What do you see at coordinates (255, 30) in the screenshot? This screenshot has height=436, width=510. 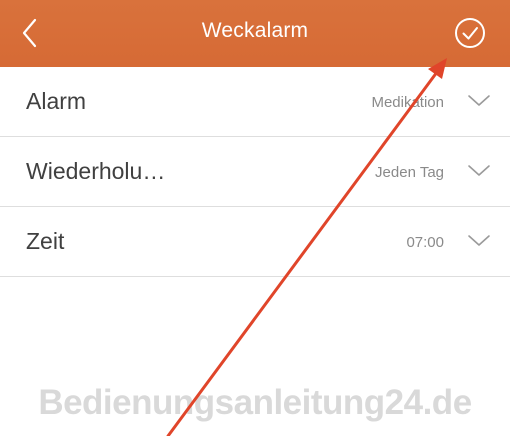 I see `page-title: Weckalarm` at bounding box center [255, 30].